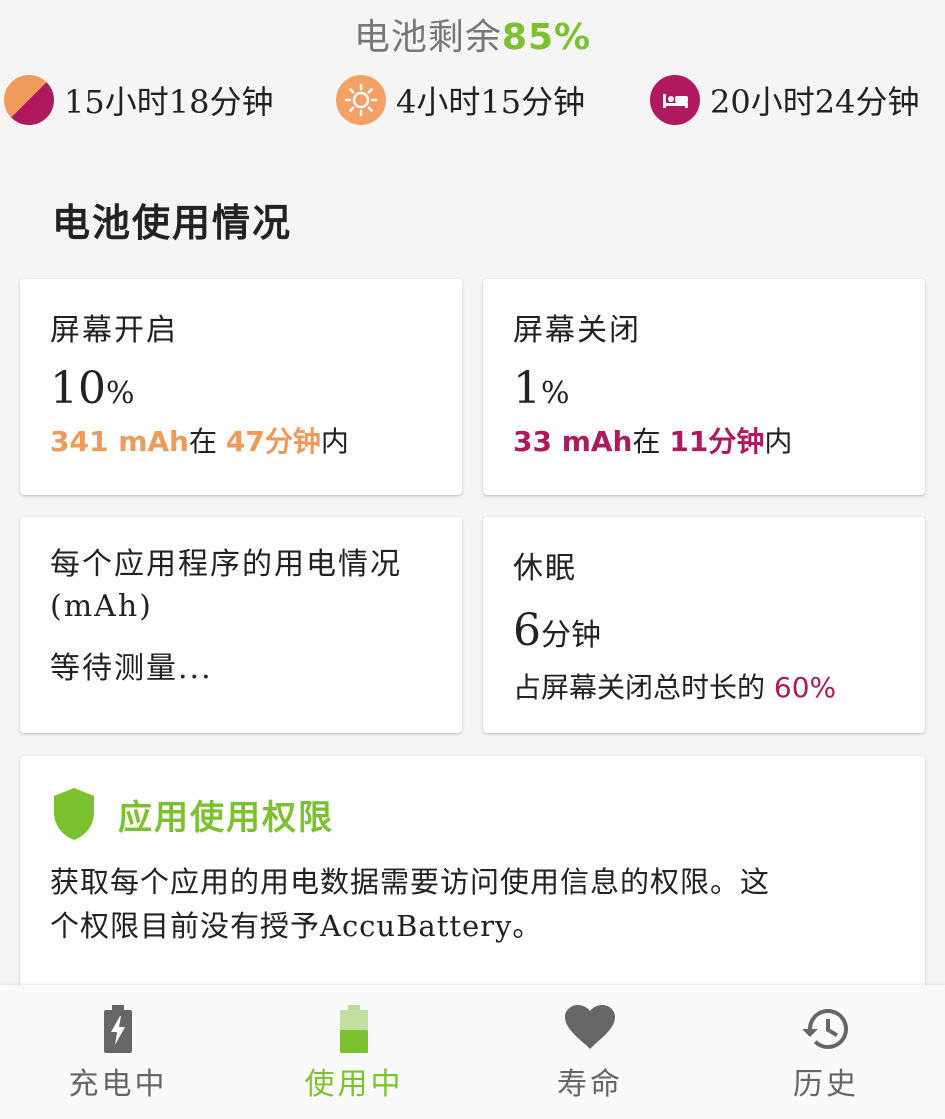 The width and height of the screenshot is (945, 1119). I want to click on sleep-card: 休眠 6分钟 占屏幕关闭总时长的 60%, so click(704, 625).